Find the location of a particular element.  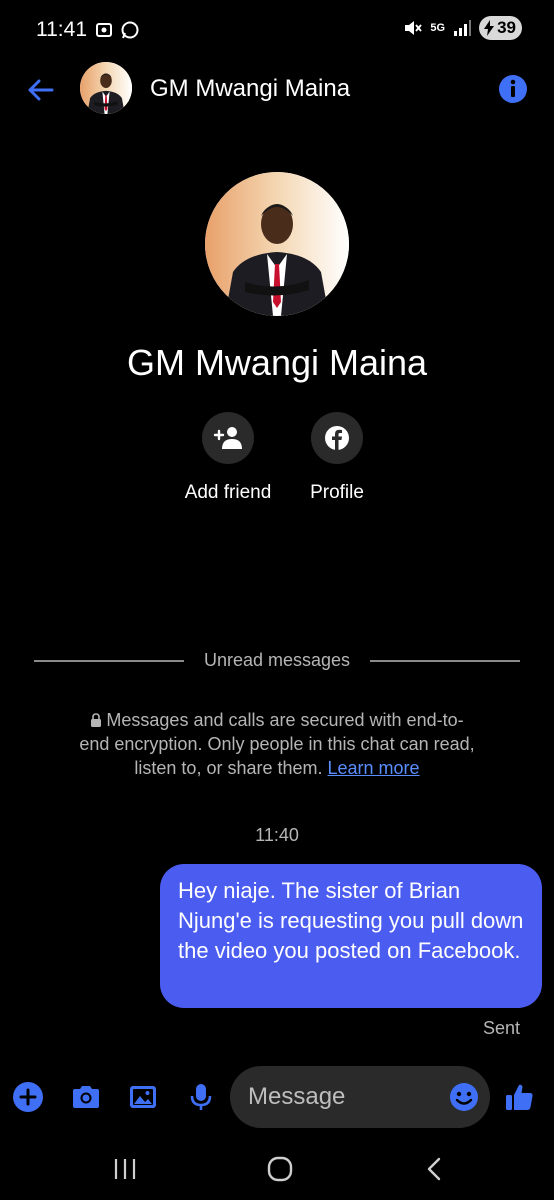

profile-button is located at coordinates (337, 438).